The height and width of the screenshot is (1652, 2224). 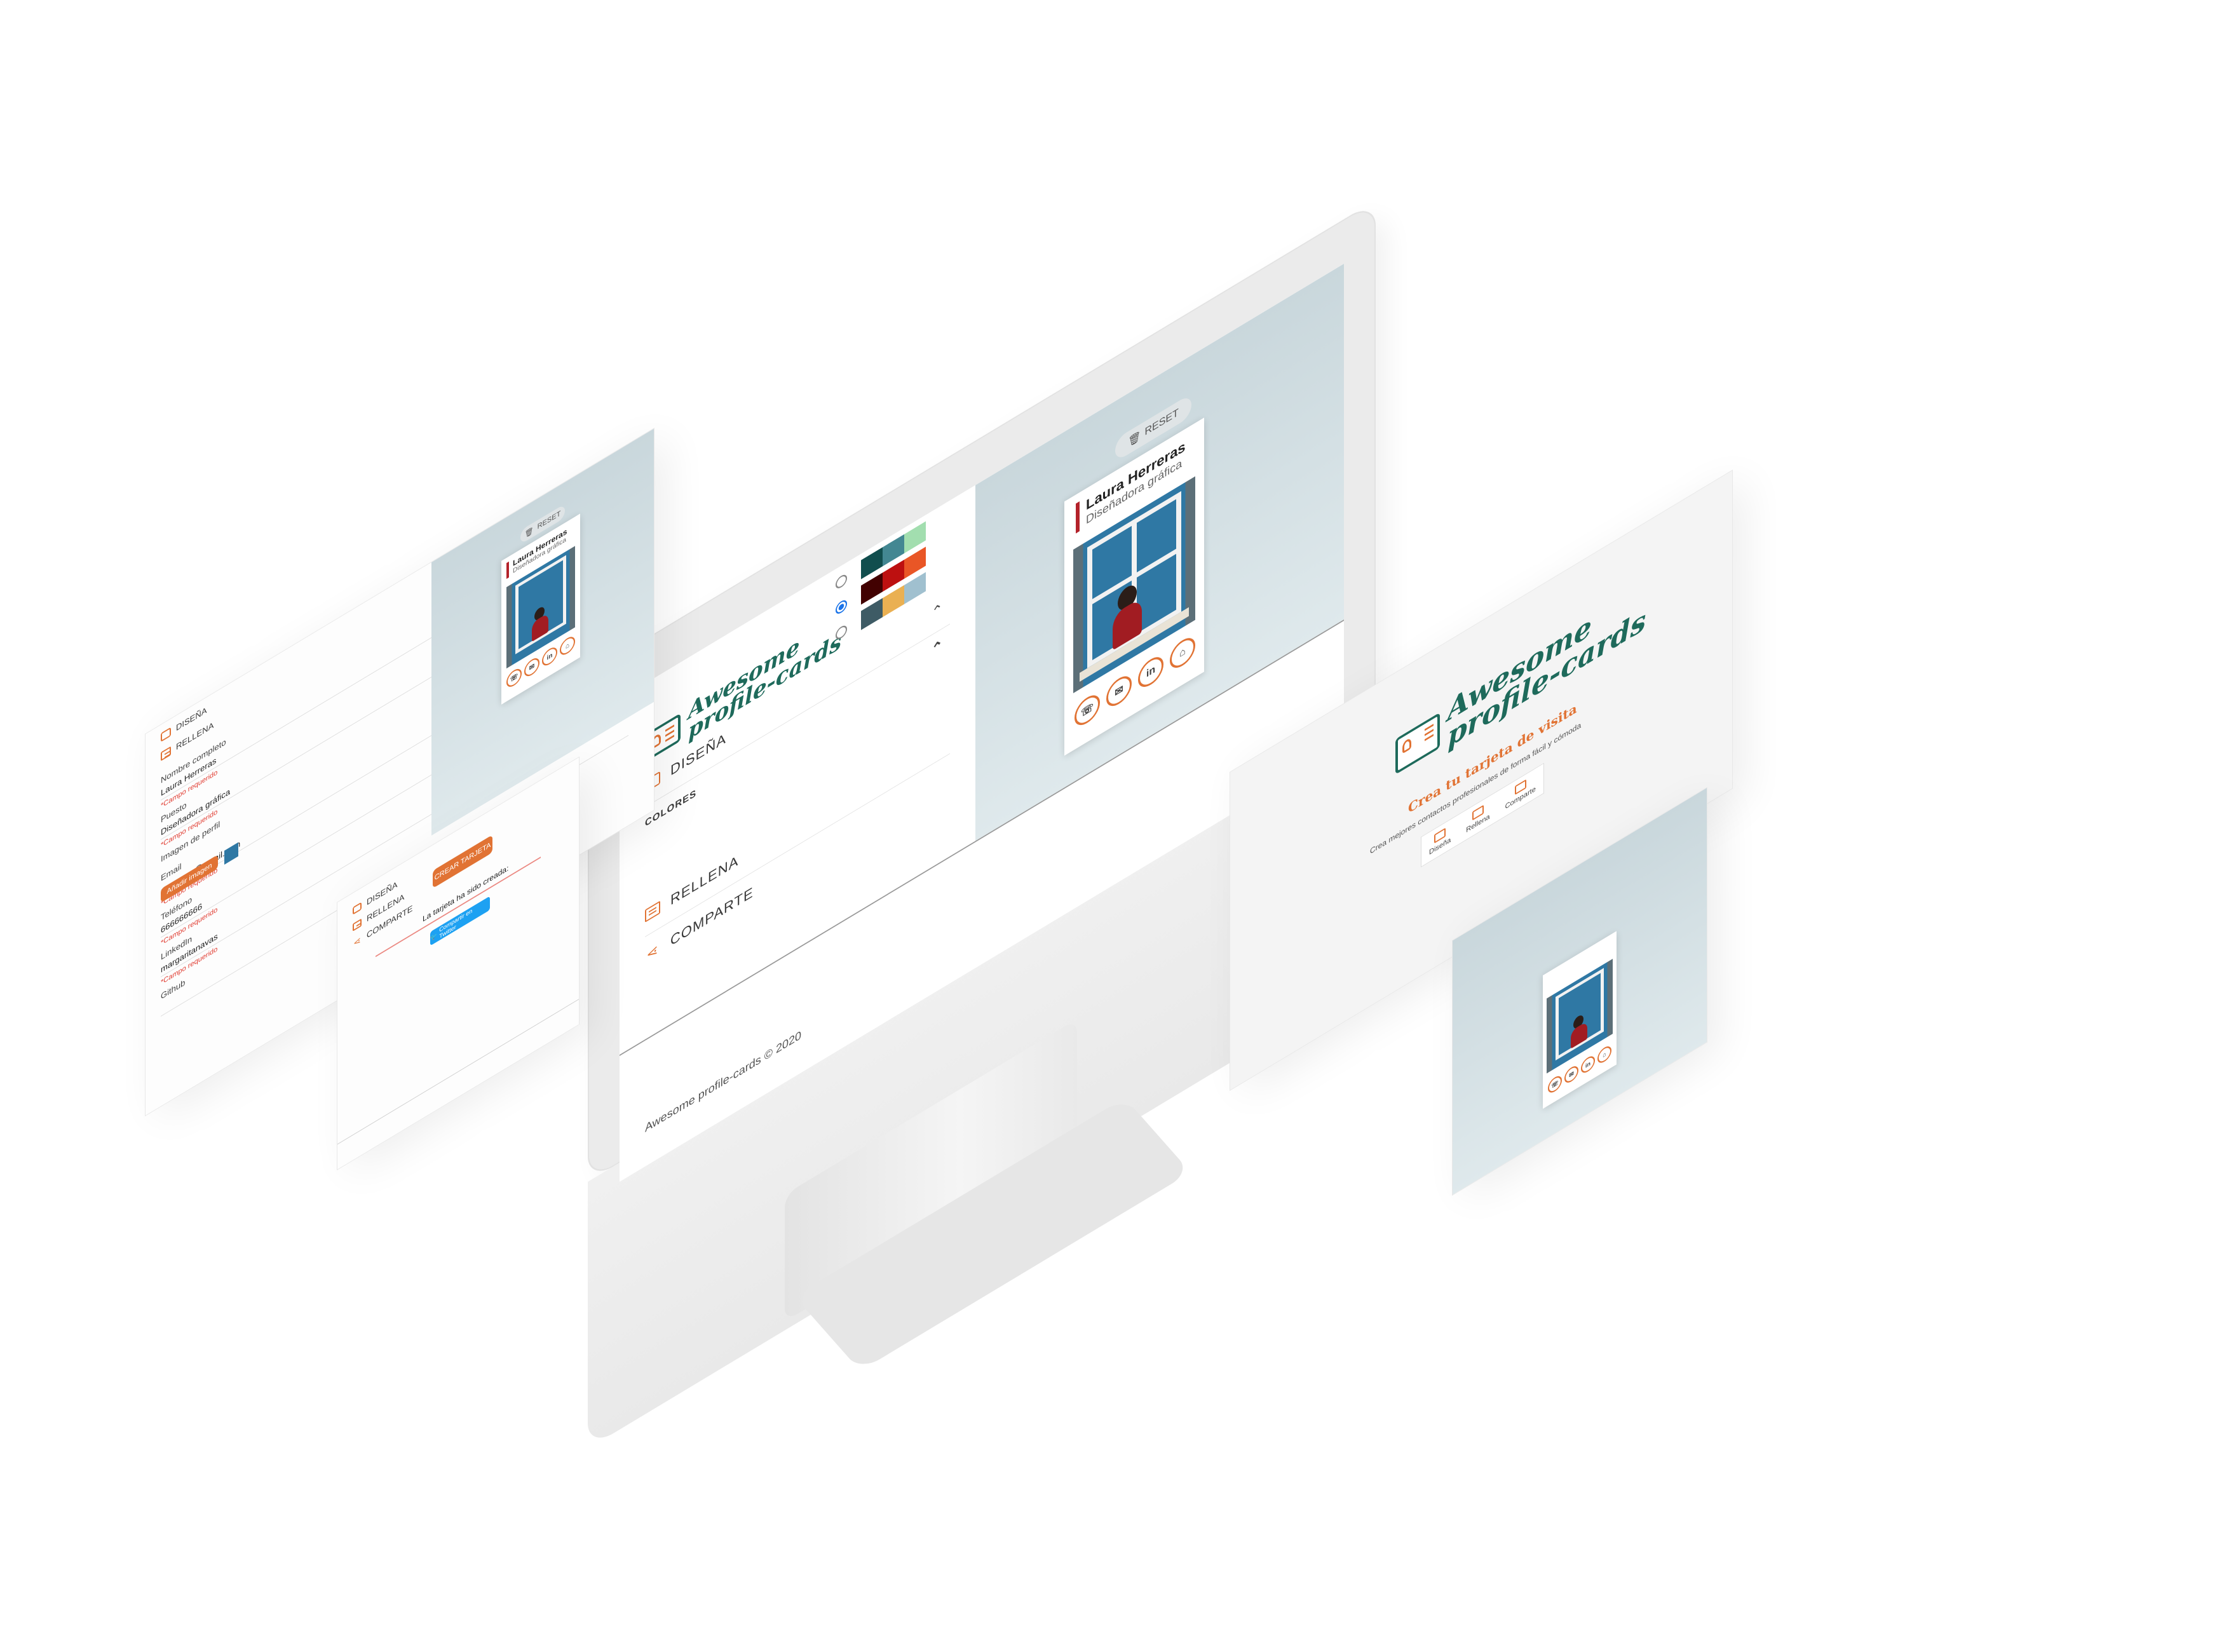 What do you see at coordinates (231, 854) in the screenshot?
I see `image-thumbnail` at bounding box center [231, 854].